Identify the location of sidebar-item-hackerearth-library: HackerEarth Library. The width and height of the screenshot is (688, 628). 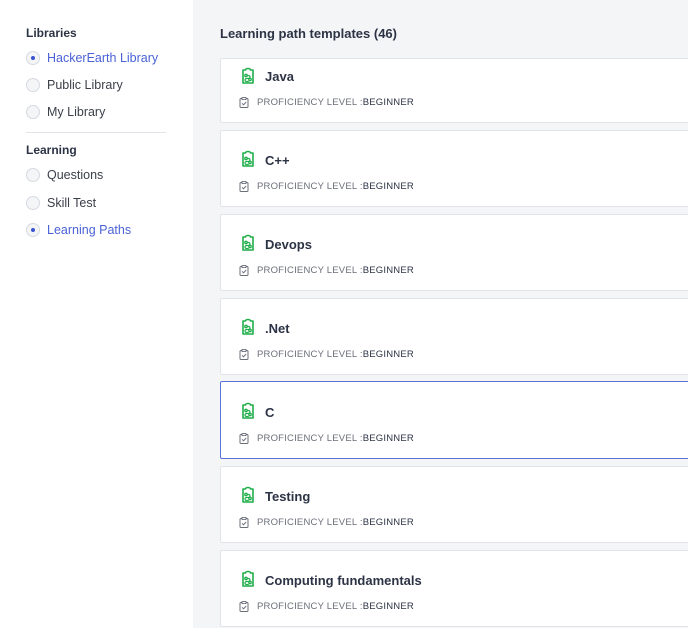
(92, 58).